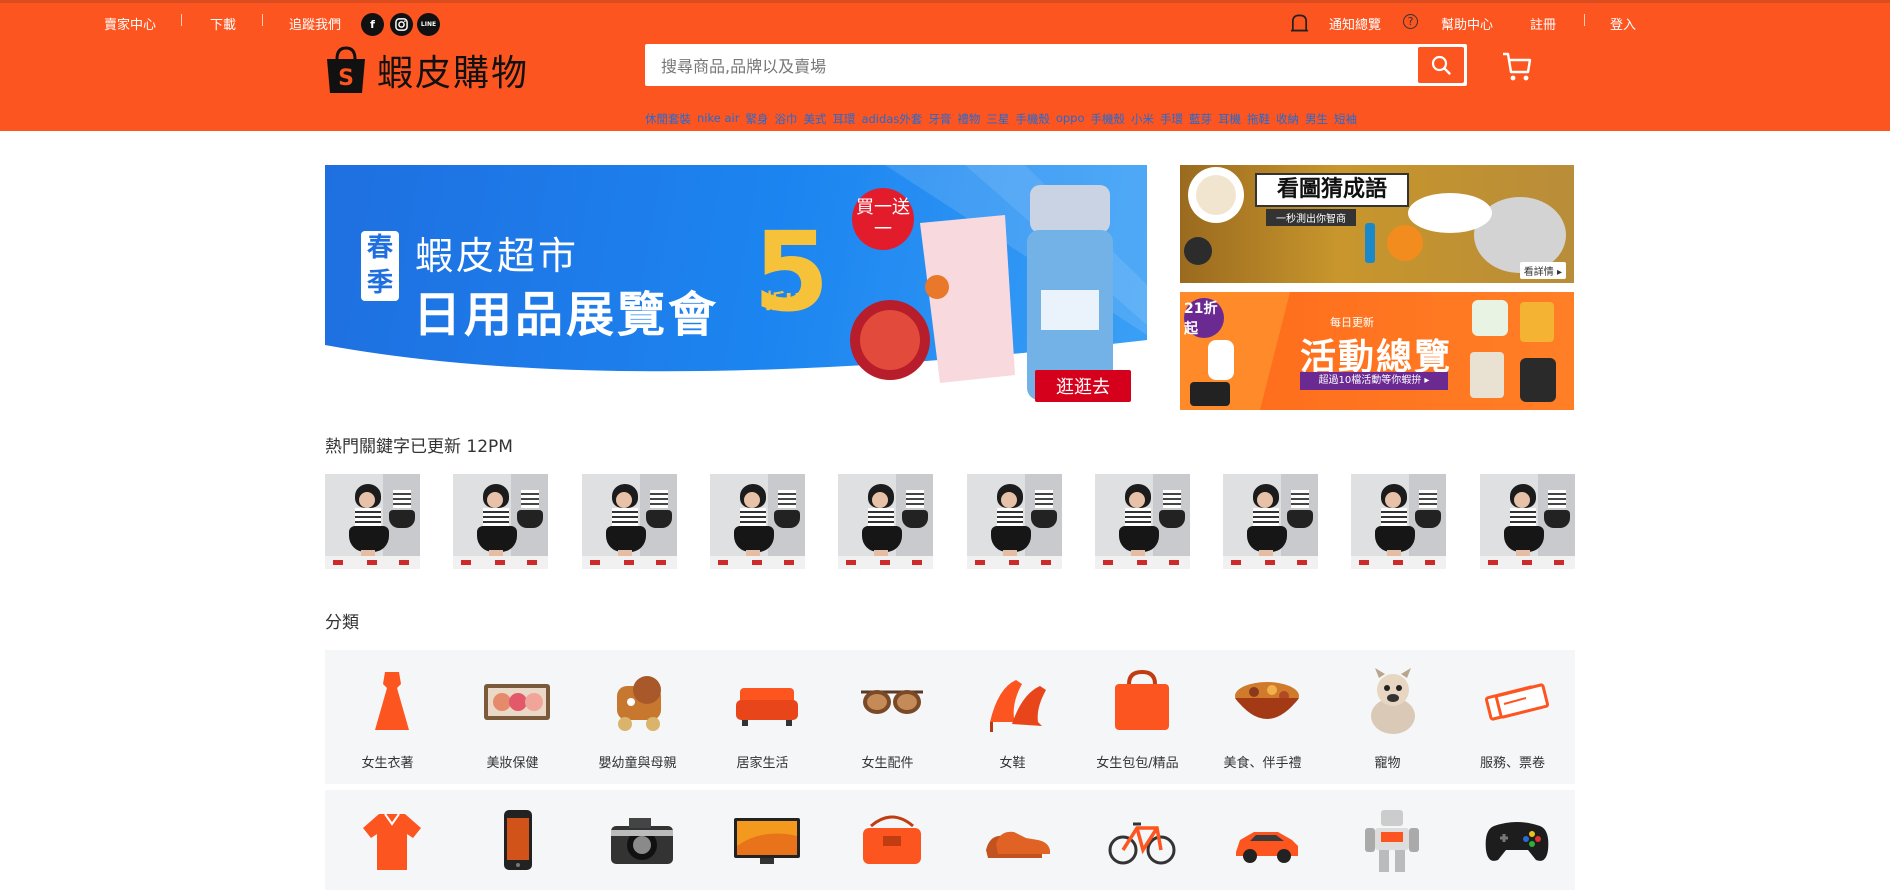 This screenshot has height=890, width=1890. What do you see at coordinates (1623, 23) in the screenshot?
I see `login-link: 登入` at bounding box center [1623, 23].